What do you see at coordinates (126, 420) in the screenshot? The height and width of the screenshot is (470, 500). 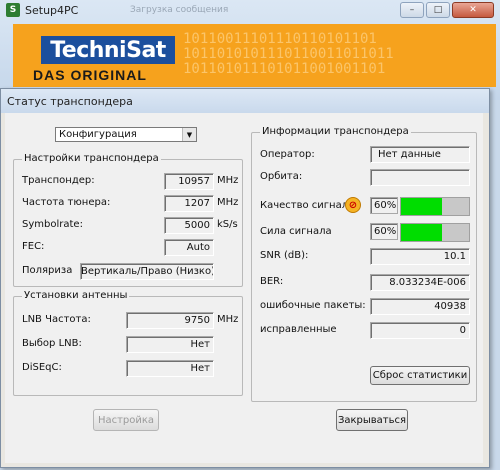 I see `settings-button: Настройка` at bounding box center [126, 420].